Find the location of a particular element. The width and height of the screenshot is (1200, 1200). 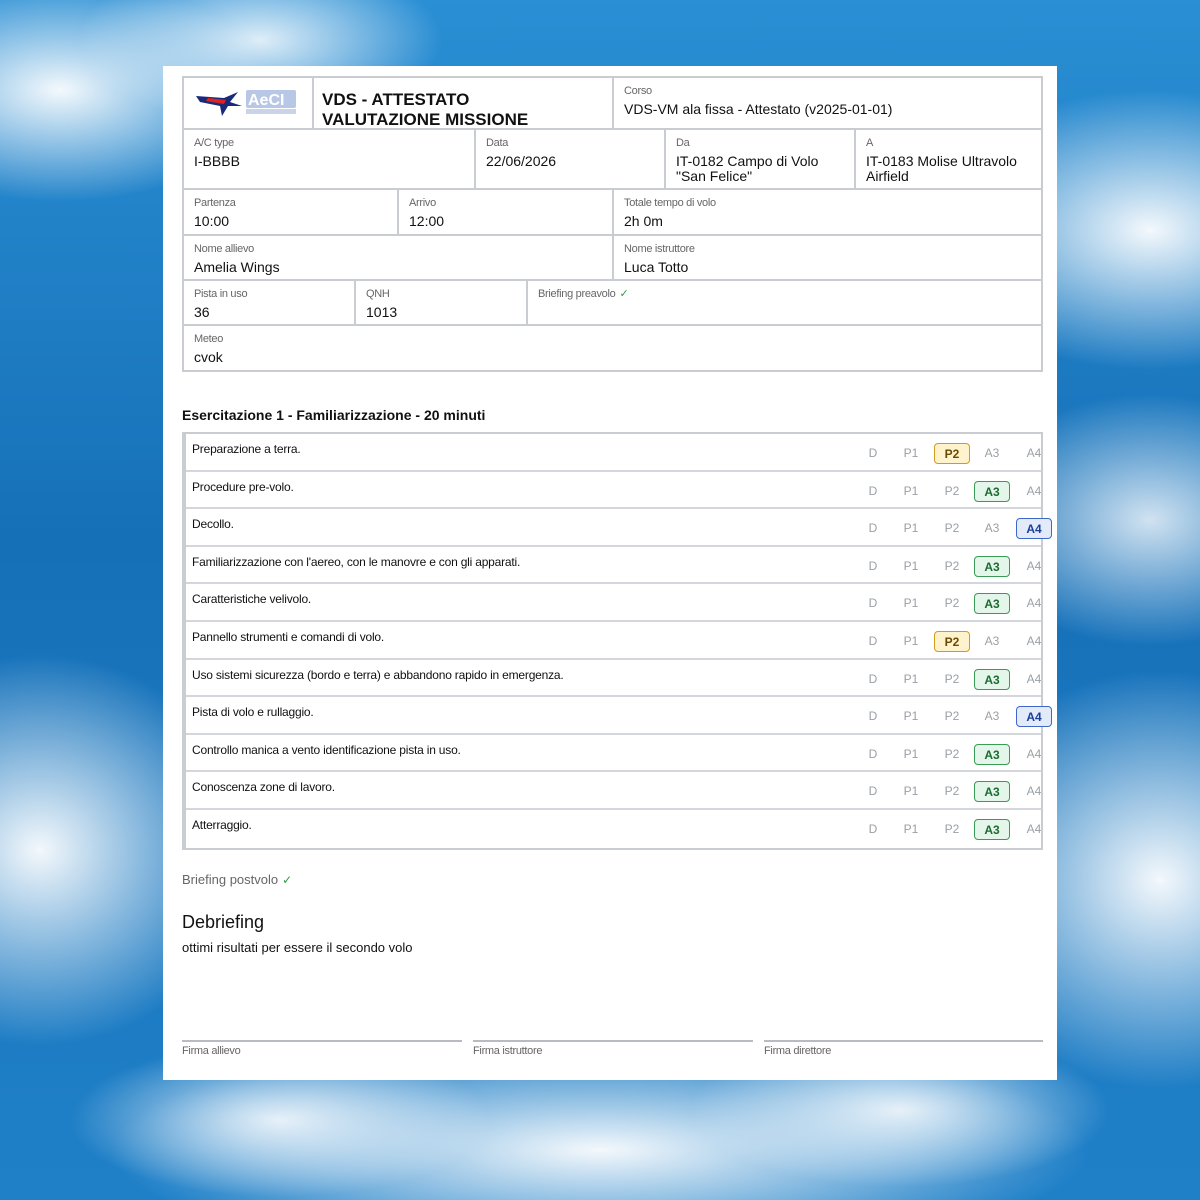

a-cell: A IT-0183 Molise Ultravolo Airfield is located at coordinates (948, 159).